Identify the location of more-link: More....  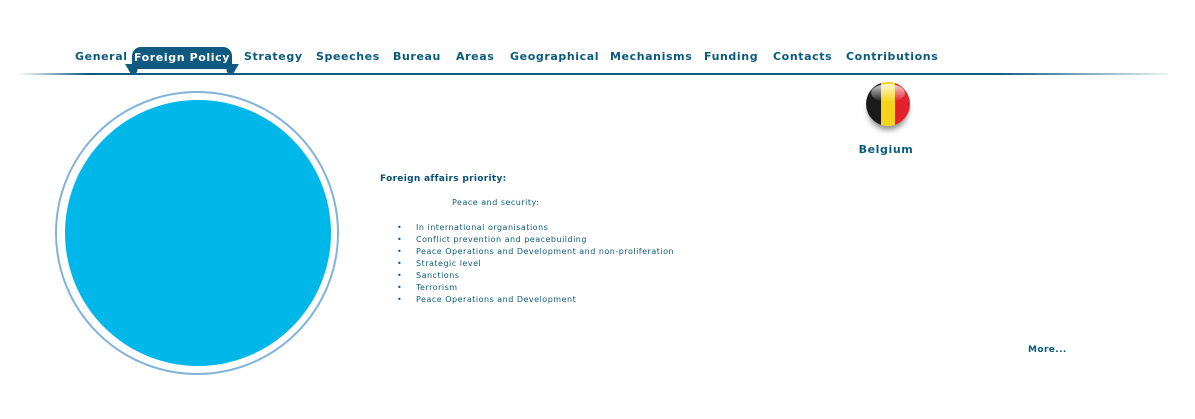
(1047, 350).